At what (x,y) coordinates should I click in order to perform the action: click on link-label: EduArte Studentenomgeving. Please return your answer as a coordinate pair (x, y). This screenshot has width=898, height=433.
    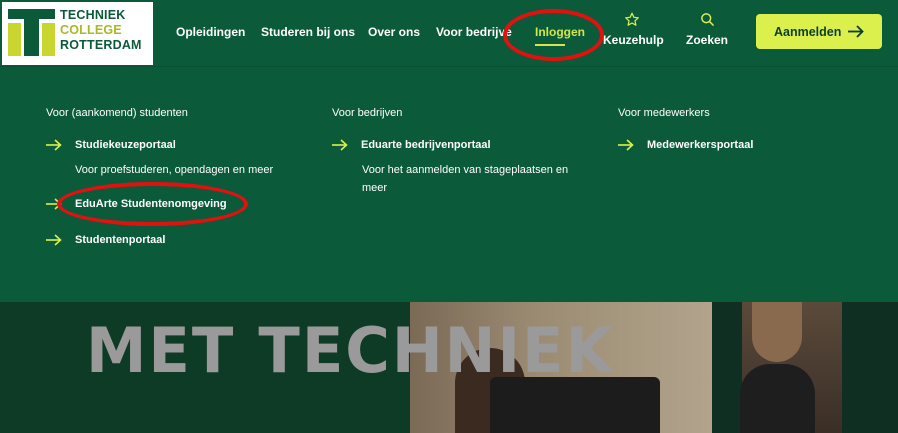
    Looking at the image, I should click on (151, 204).